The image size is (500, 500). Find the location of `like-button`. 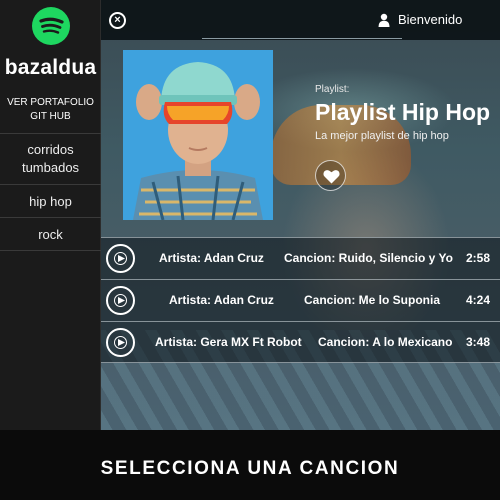

like-button is located at coordinates (330, 175).